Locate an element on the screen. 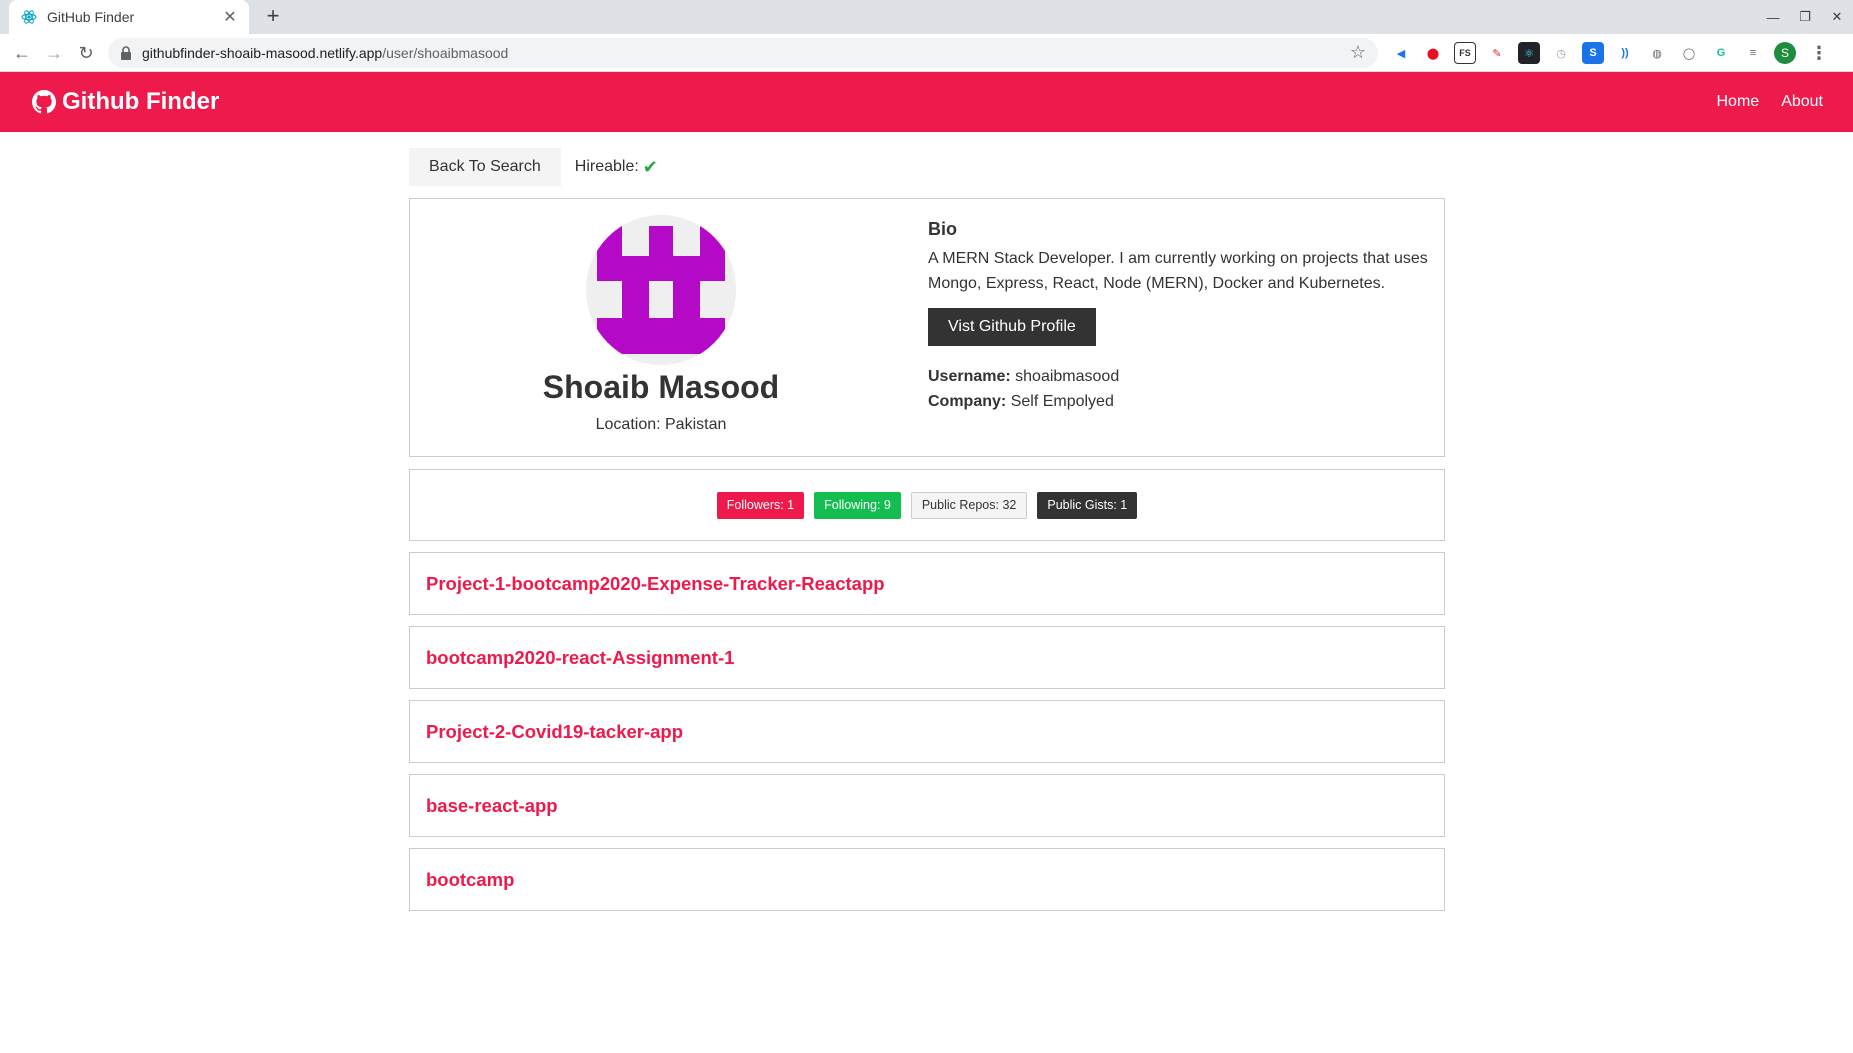 Image resolution: width=1853 pixels, height=1053 pixels. bookmark-star-icon: ☆ is located at coordinates (1358, 52).